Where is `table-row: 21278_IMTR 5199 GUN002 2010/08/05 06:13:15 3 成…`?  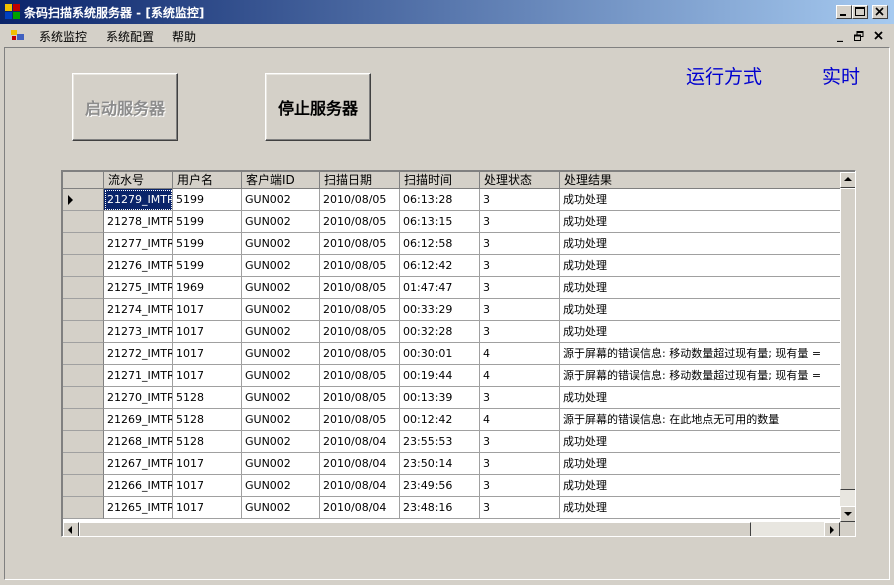
table-row: 21278_IMTR 5199 GUN002 2010/08/05 06:13:15 3 成… is located at coordinates (451, 222).